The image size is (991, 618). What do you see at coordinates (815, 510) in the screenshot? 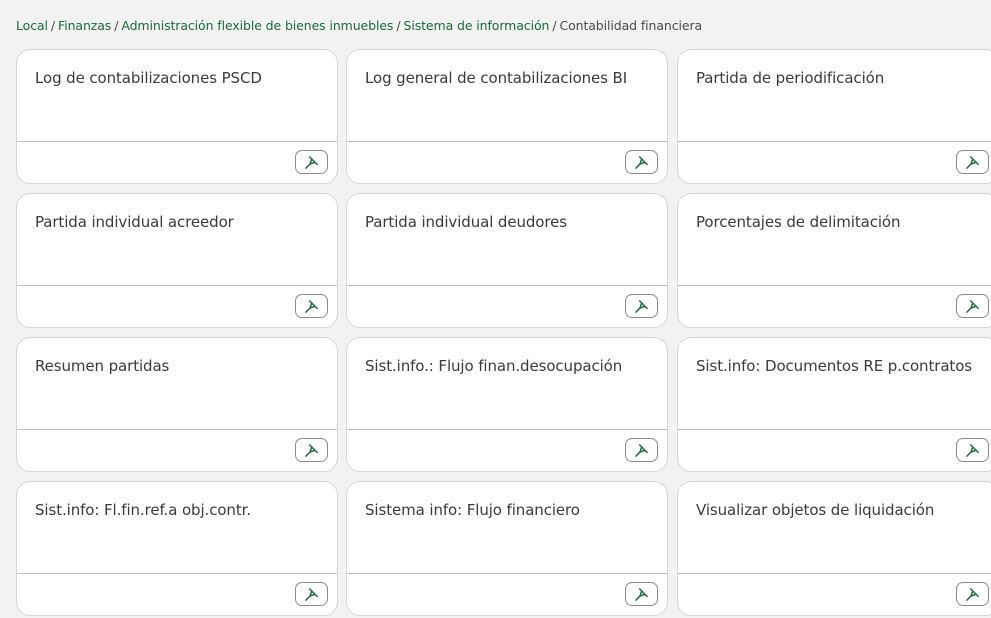
I see `tile-title: Visualizar objetos de liquidación` at bounding box center [815, 510].